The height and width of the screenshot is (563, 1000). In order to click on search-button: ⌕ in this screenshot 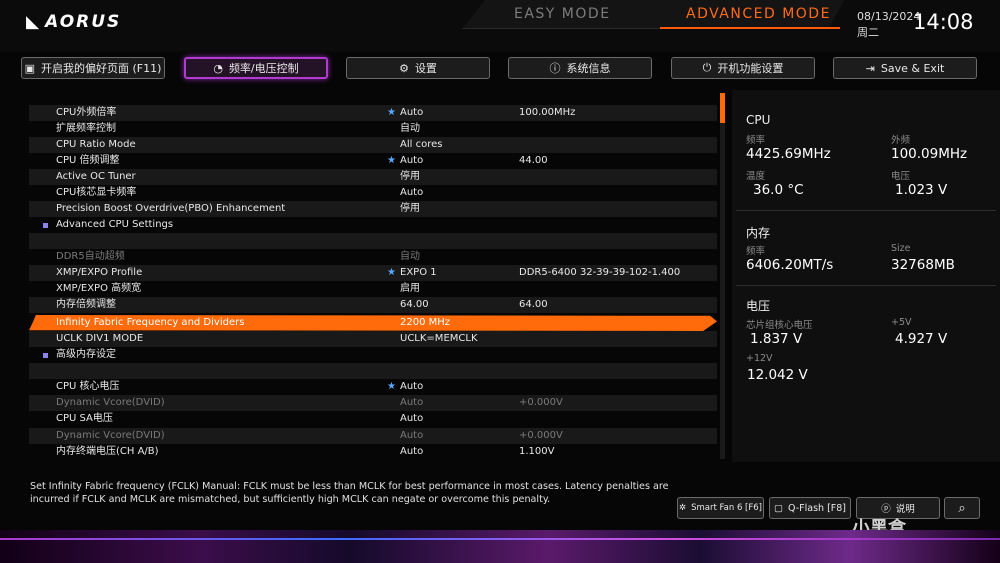, I will do `click(962, 508)`.